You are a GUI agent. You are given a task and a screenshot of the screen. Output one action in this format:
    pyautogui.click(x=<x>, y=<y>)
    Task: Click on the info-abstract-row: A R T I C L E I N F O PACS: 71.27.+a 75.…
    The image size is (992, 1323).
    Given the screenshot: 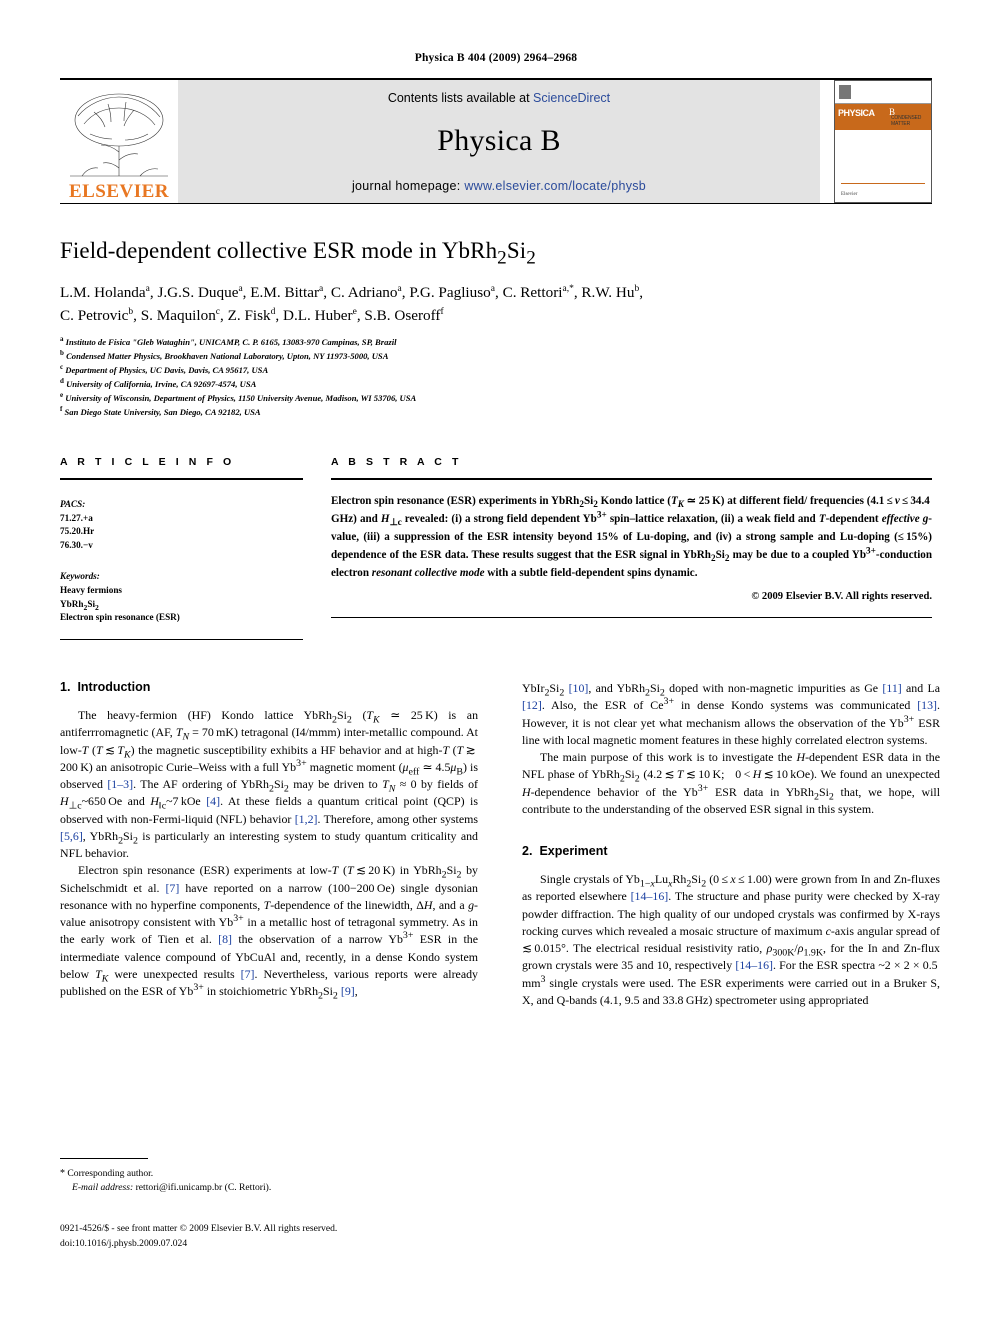 What is the action you would take?
    pyautogui.click(x=496, y=548)
    